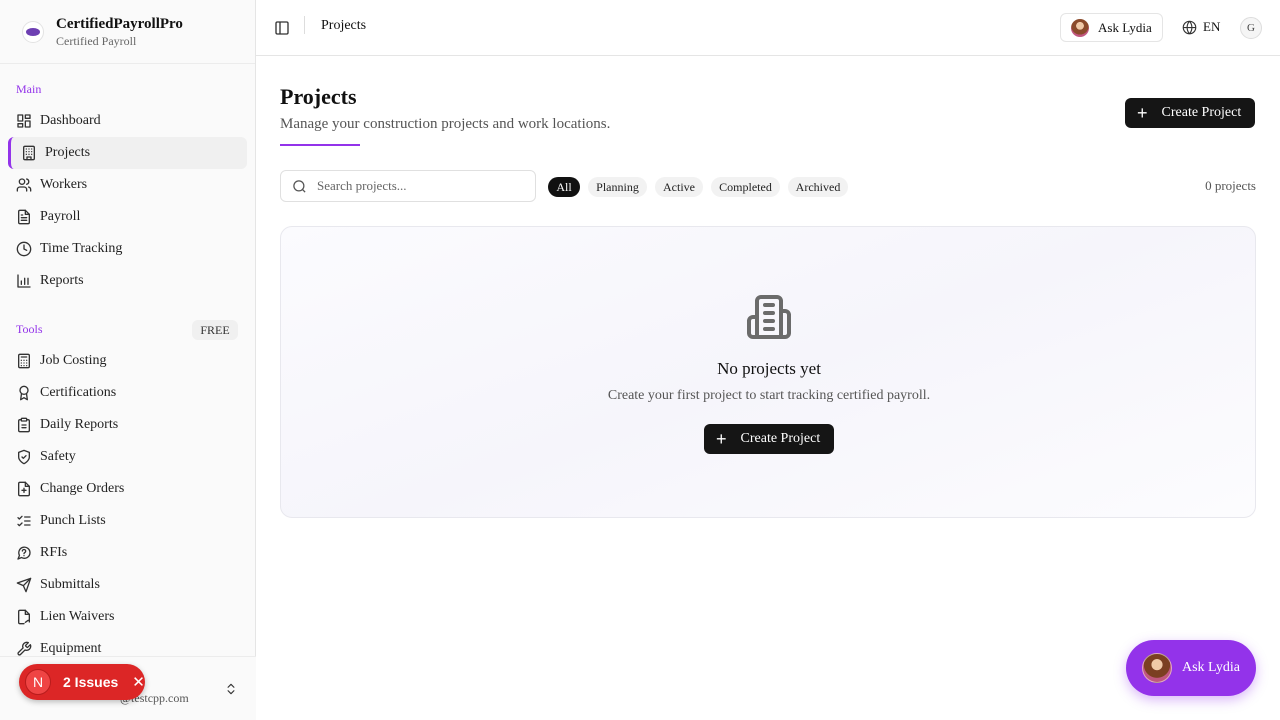 The image size is (1280, 720). I want to click on file-signature-icon, so click(24, 617).